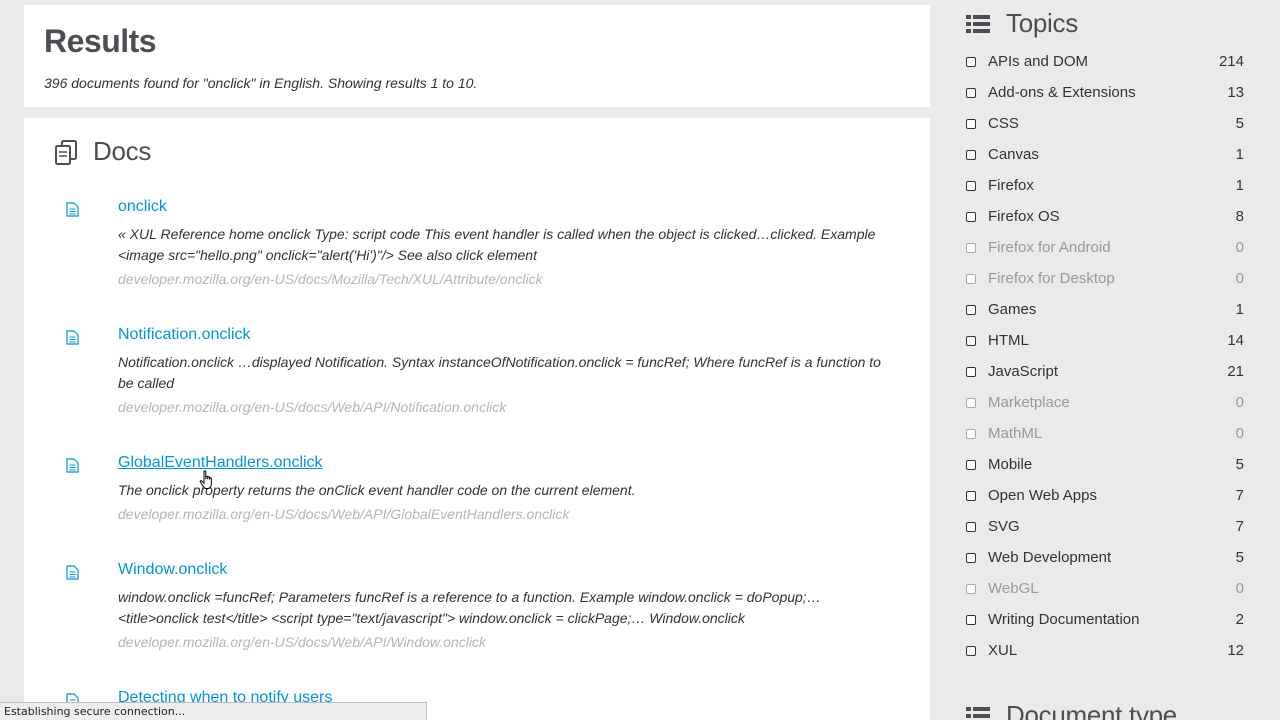 The height and width of the screenshot is (720, 1280). I want to click on topic-label: Marketplace, so click(1029, 402).